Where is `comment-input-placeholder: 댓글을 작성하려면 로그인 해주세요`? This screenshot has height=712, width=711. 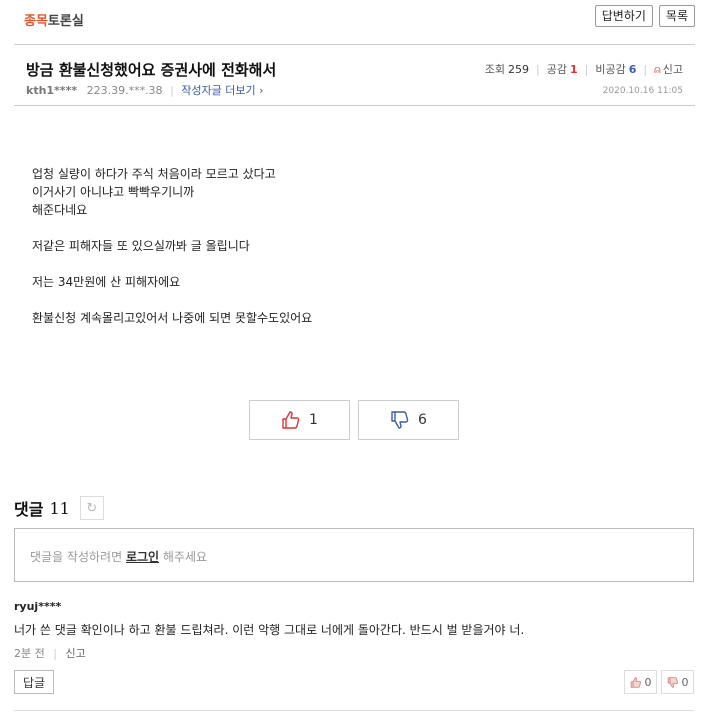 comment-input-placeholder: 댓글을 작성하려면 로그인 해주세요 is located at coordinates (118, 556).